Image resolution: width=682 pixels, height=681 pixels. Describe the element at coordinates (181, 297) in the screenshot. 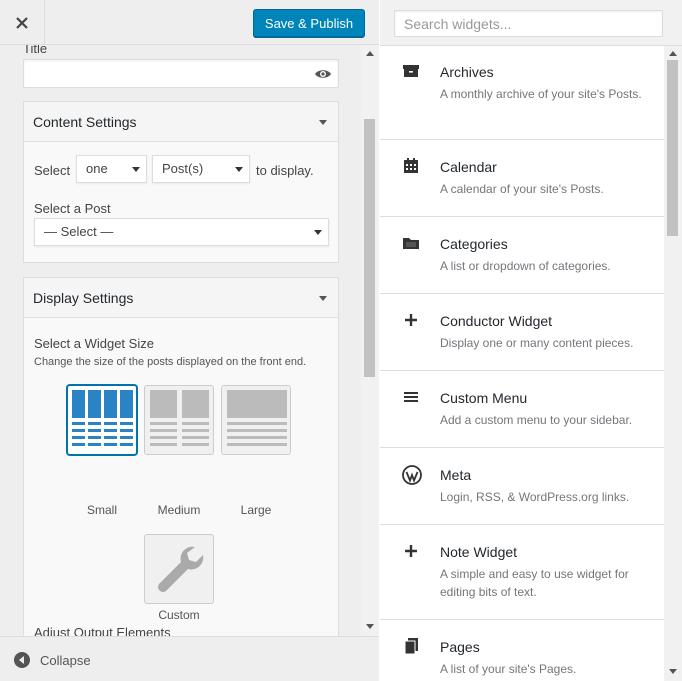

I see `display-settings-header: Display Settings` at that location.